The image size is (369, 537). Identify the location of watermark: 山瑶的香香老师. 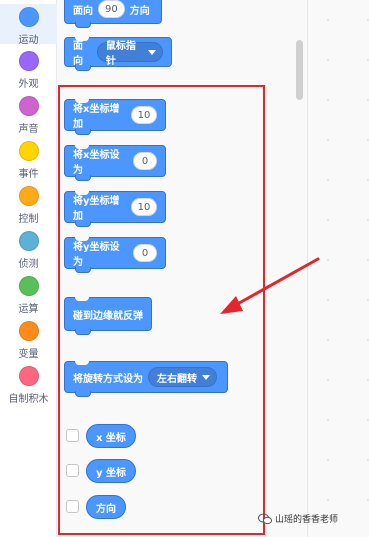
(298, 518).